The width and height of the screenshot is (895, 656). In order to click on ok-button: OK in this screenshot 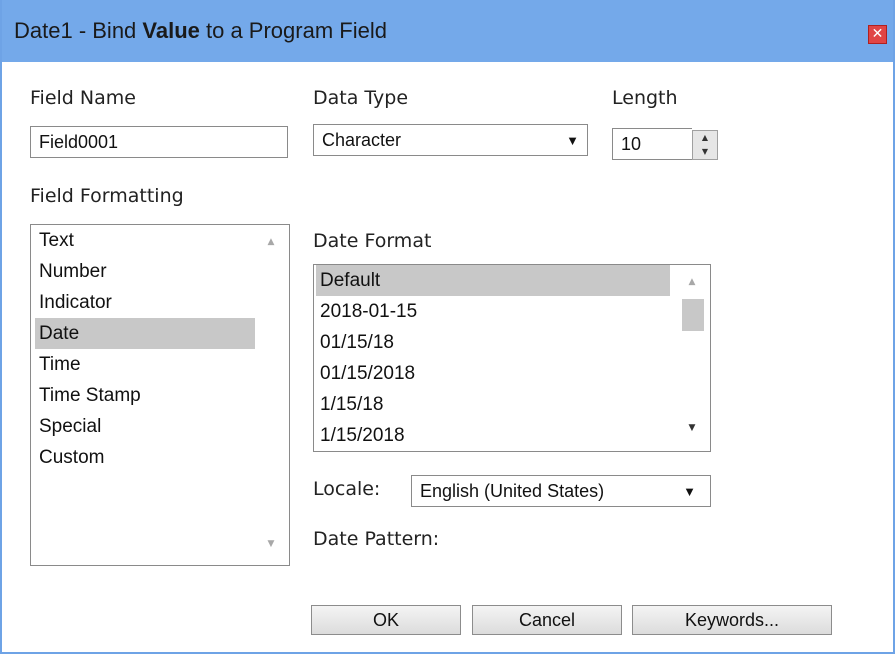, I will do `click(386, 620)`.